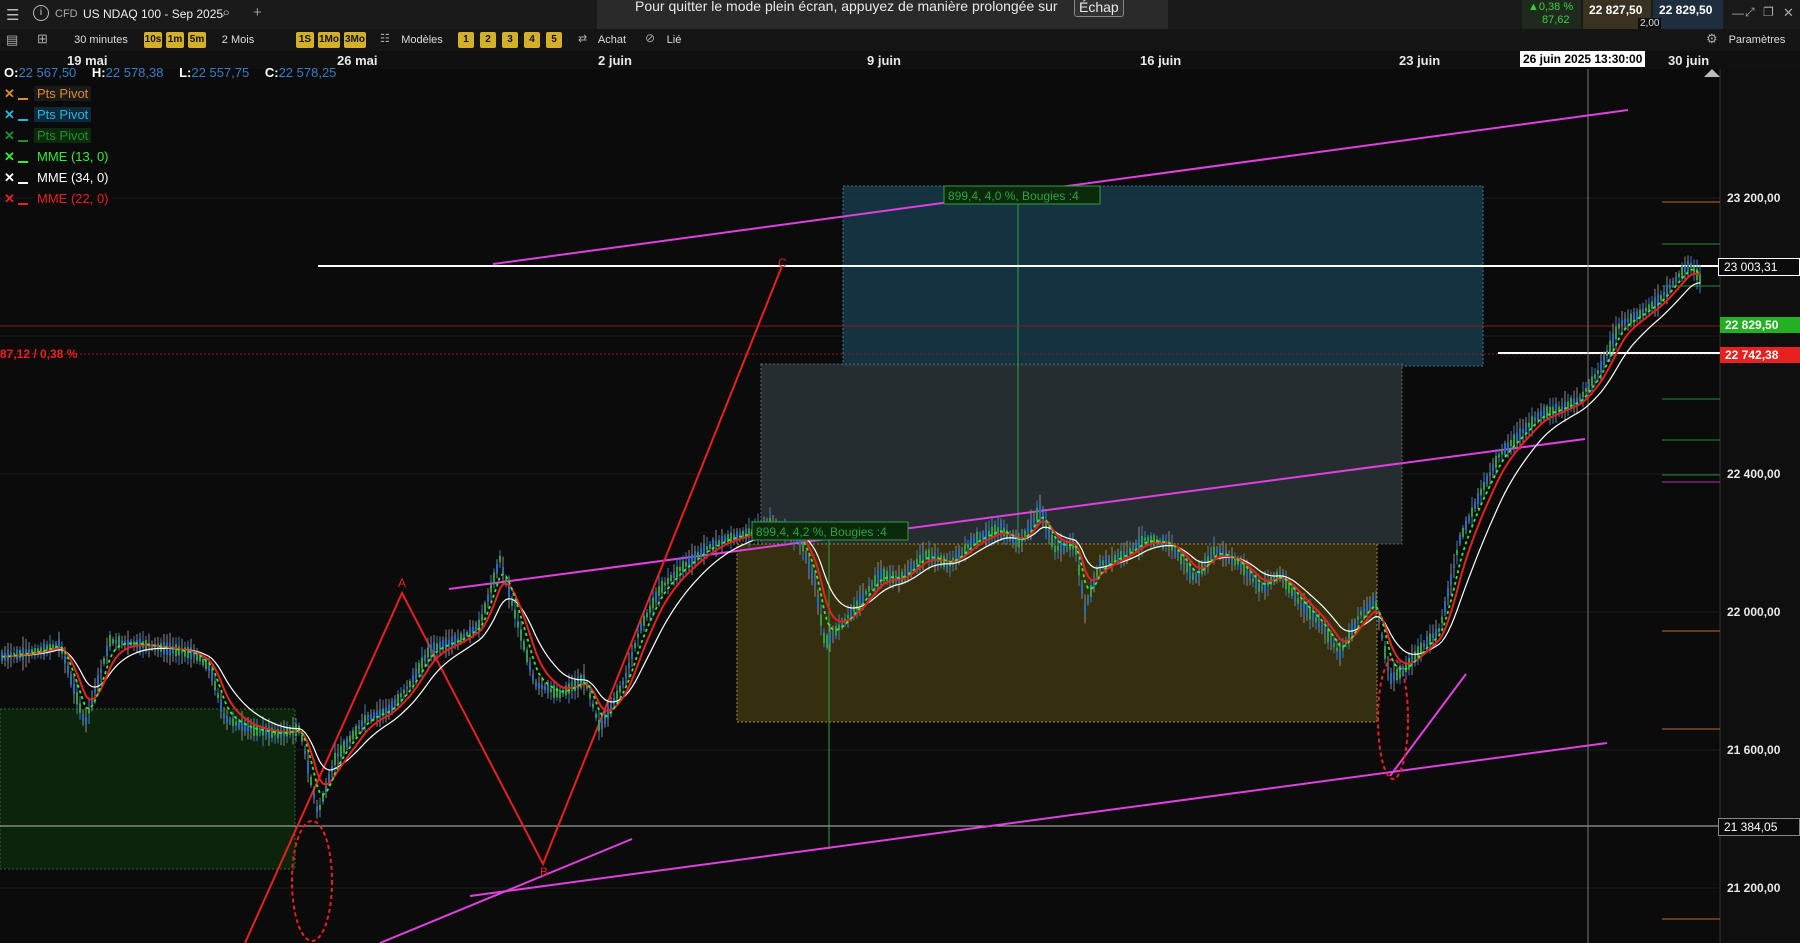  I want to click on settings-button: Paramètres, so click(1757, 40).